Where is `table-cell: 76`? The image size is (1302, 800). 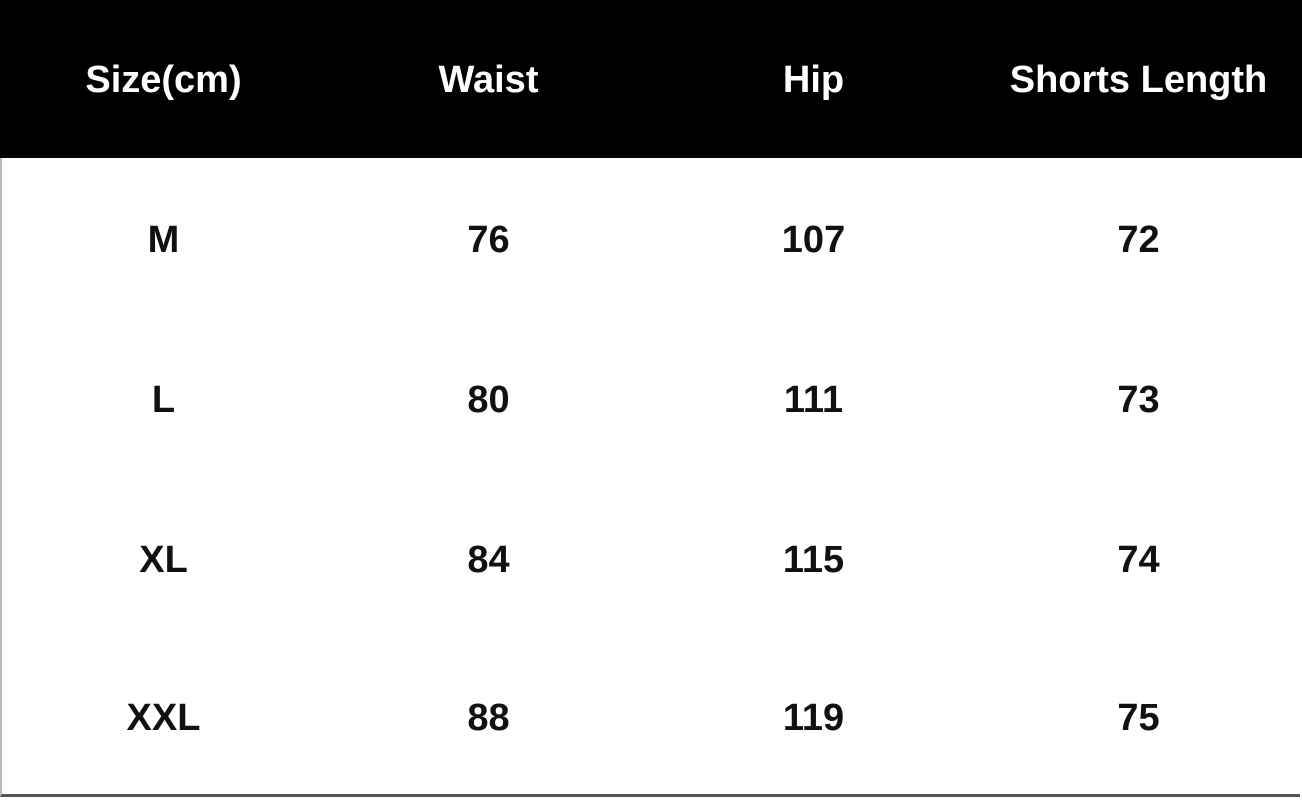
table-cell: 76 is located at coordinates (488, 240).